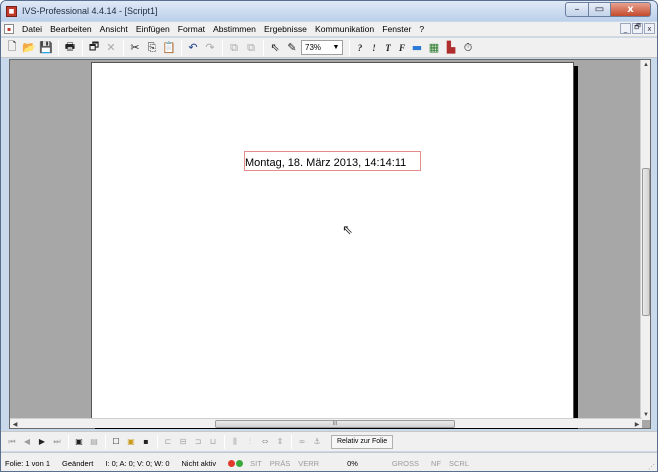  I want to click on close-button: x, so click(631, 9).